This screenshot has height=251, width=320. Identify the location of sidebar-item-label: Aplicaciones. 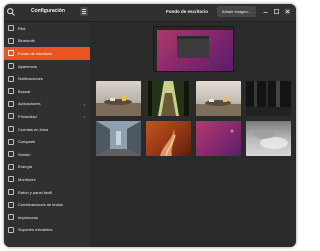
(29, 104).